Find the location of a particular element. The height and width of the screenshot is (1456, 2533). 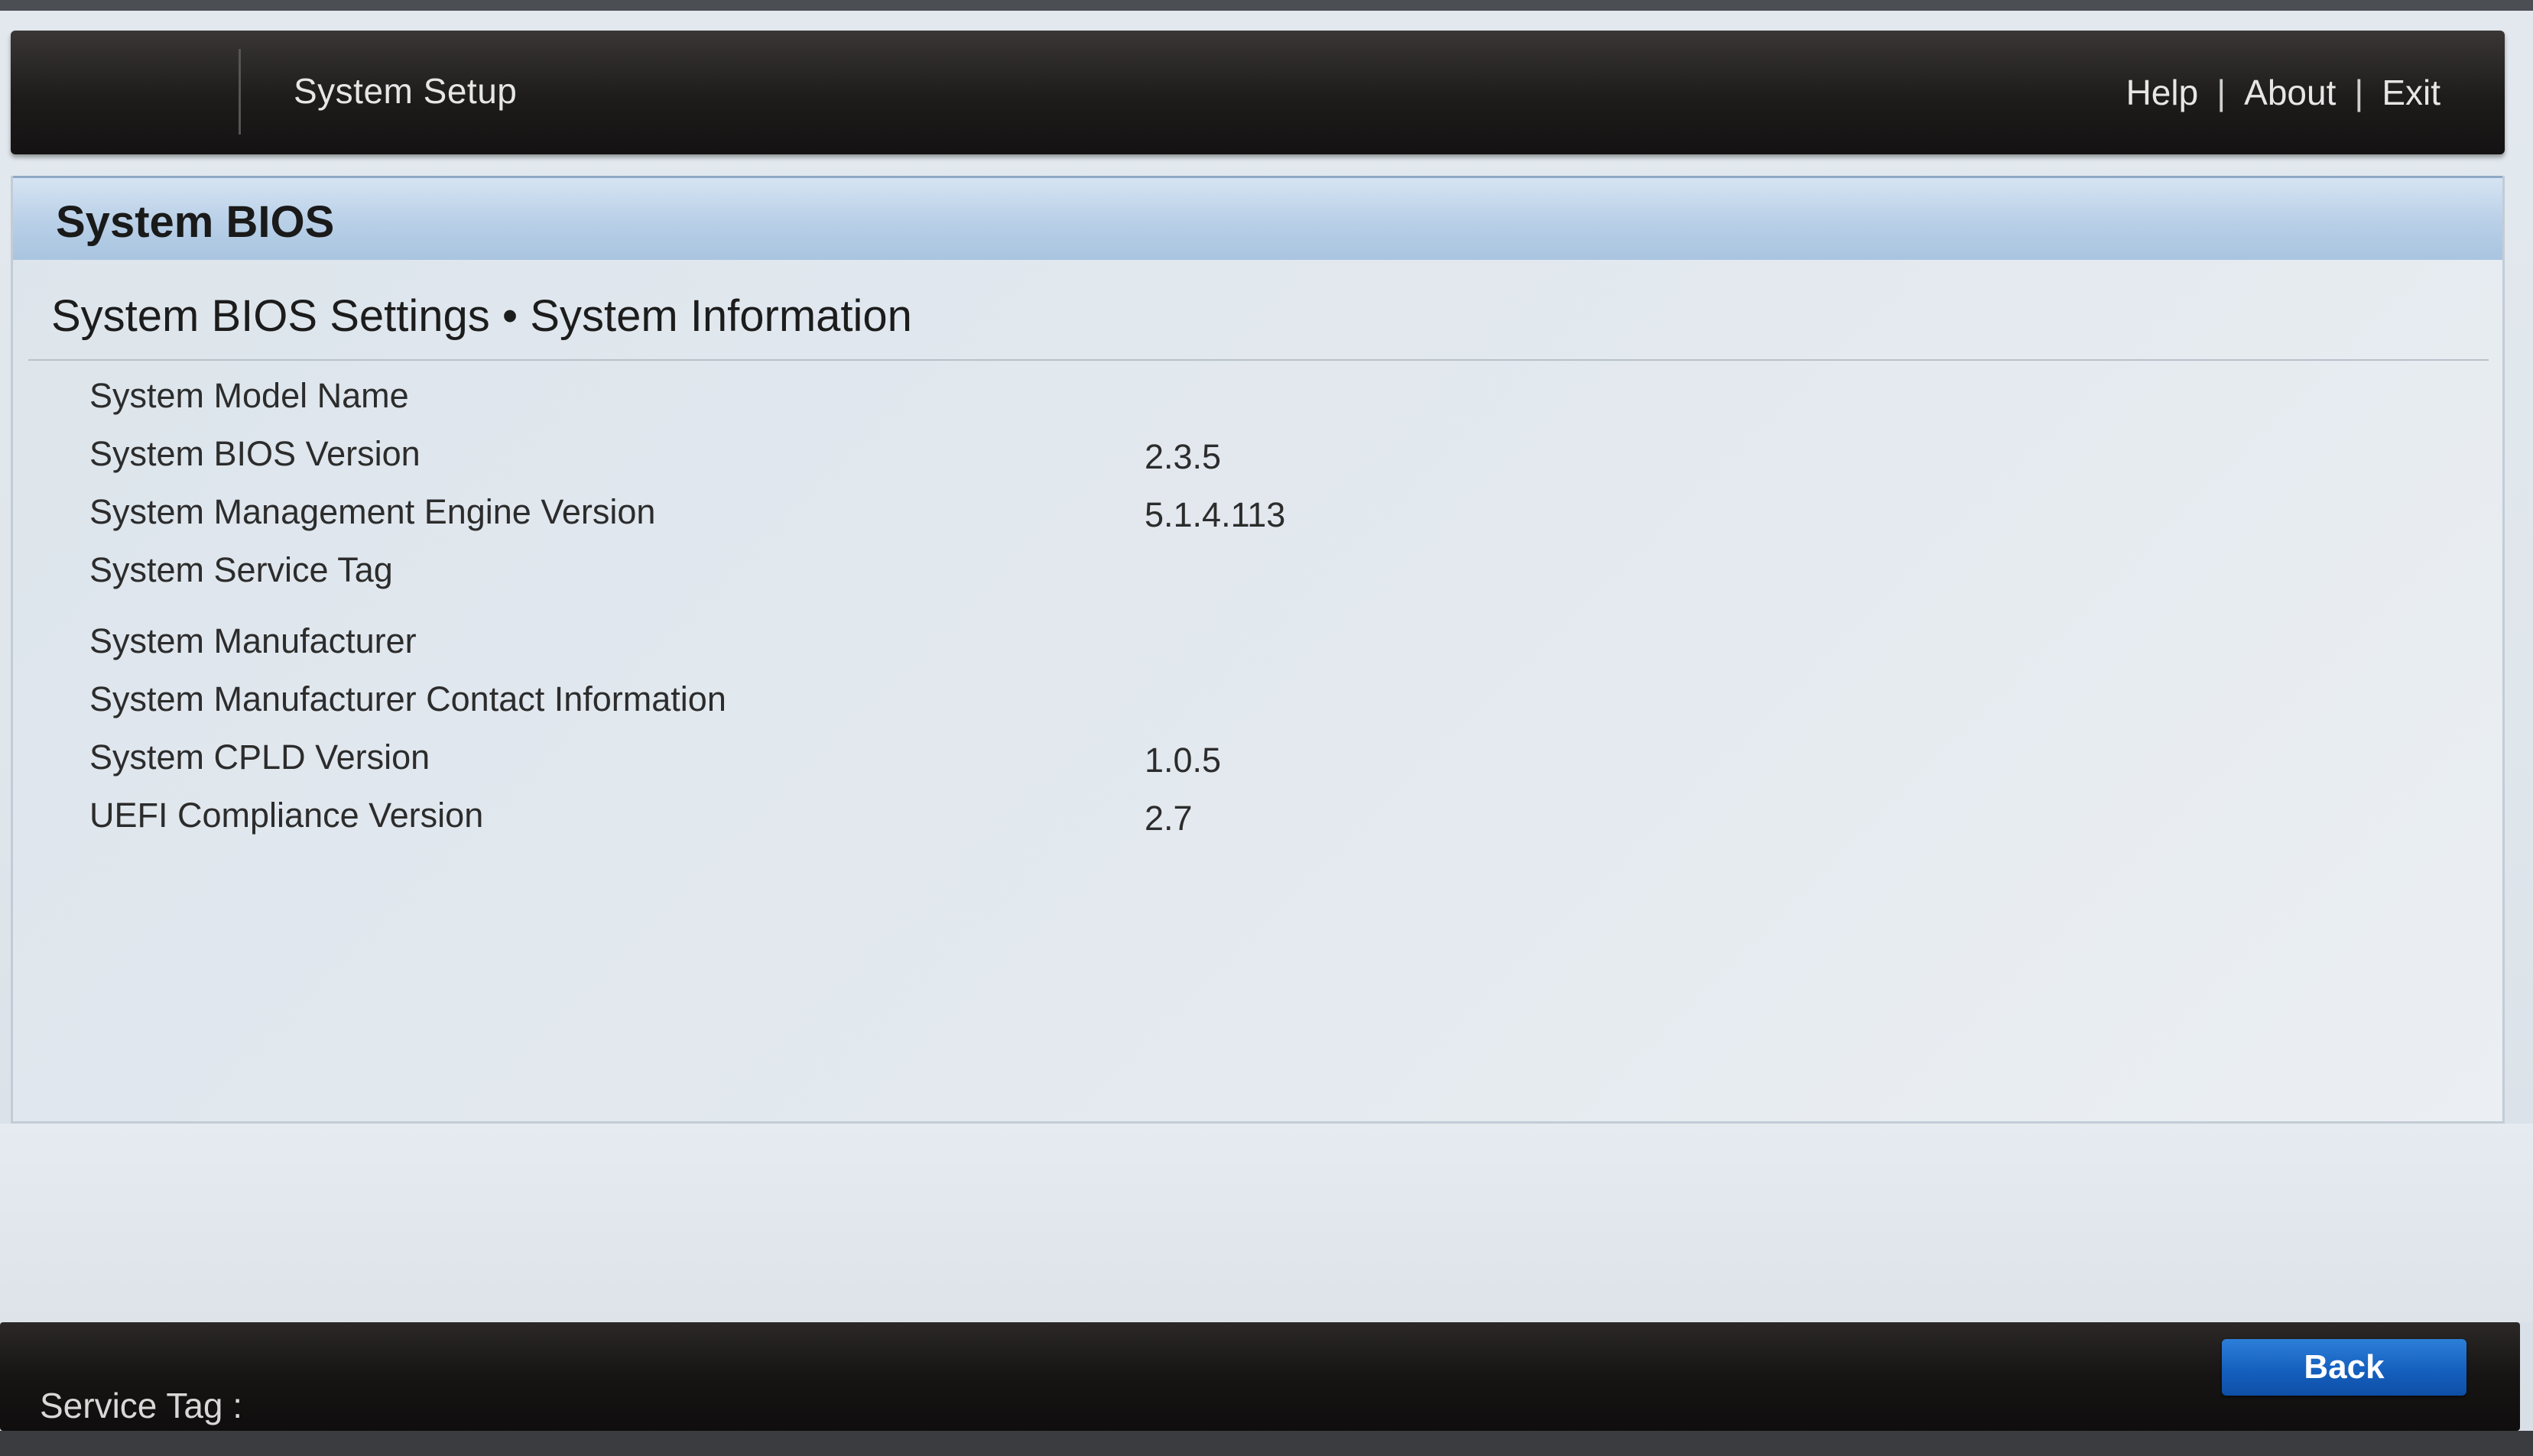

row-value: 2.7 is located at coordinates (1169, 818).